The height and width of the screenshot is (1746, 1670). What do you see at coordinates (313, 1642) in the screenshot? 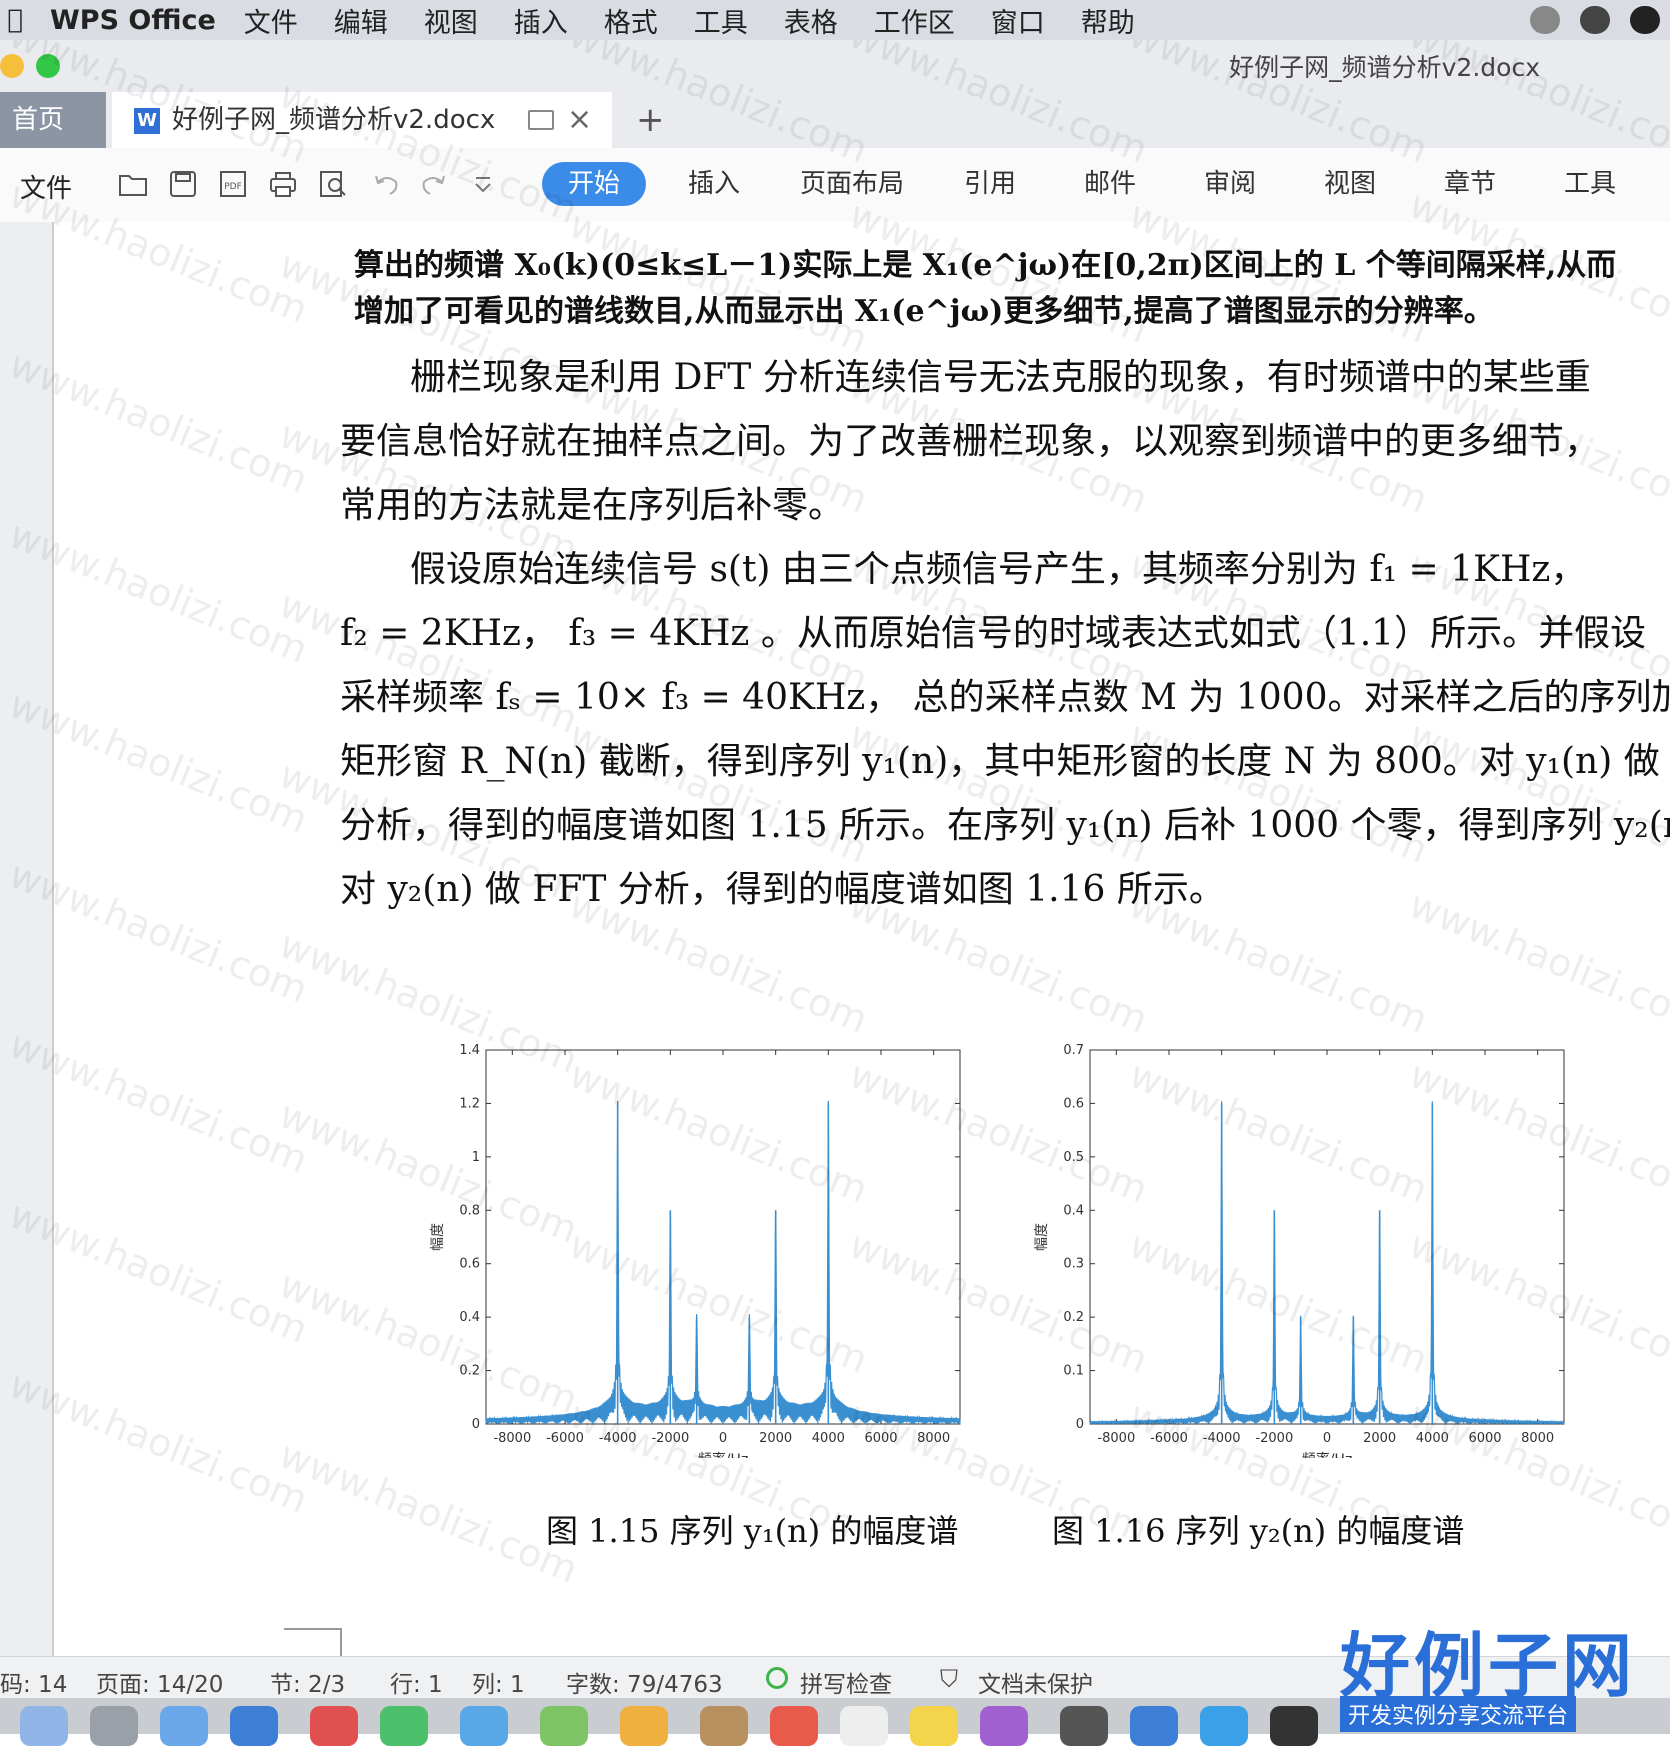
I see `page-corner-mark` at bounding box center [313, 1642].